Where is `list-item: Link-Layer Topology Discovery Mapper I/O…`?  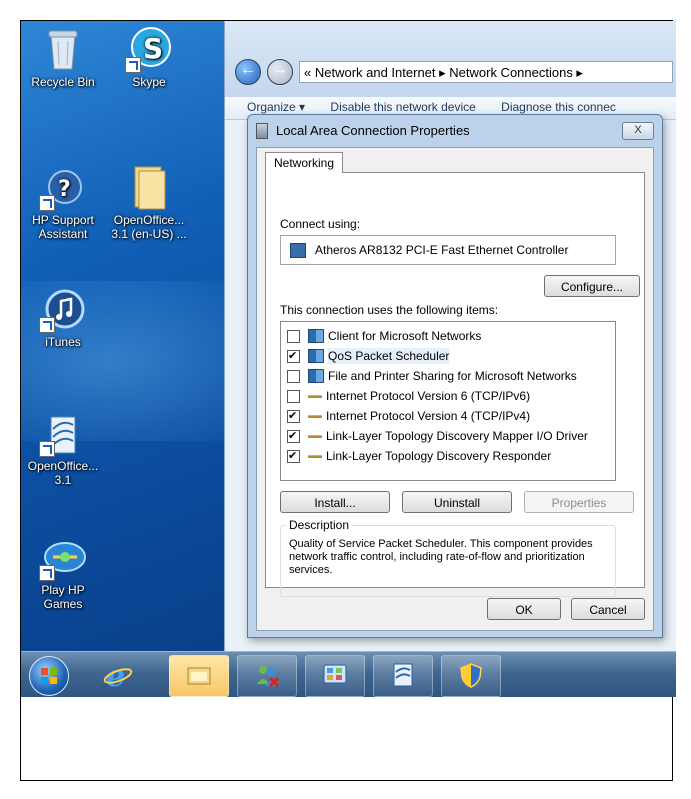 list-item: Link-Layer Topology Discovery Mapper I/O… is located at coordinates (437, 436).